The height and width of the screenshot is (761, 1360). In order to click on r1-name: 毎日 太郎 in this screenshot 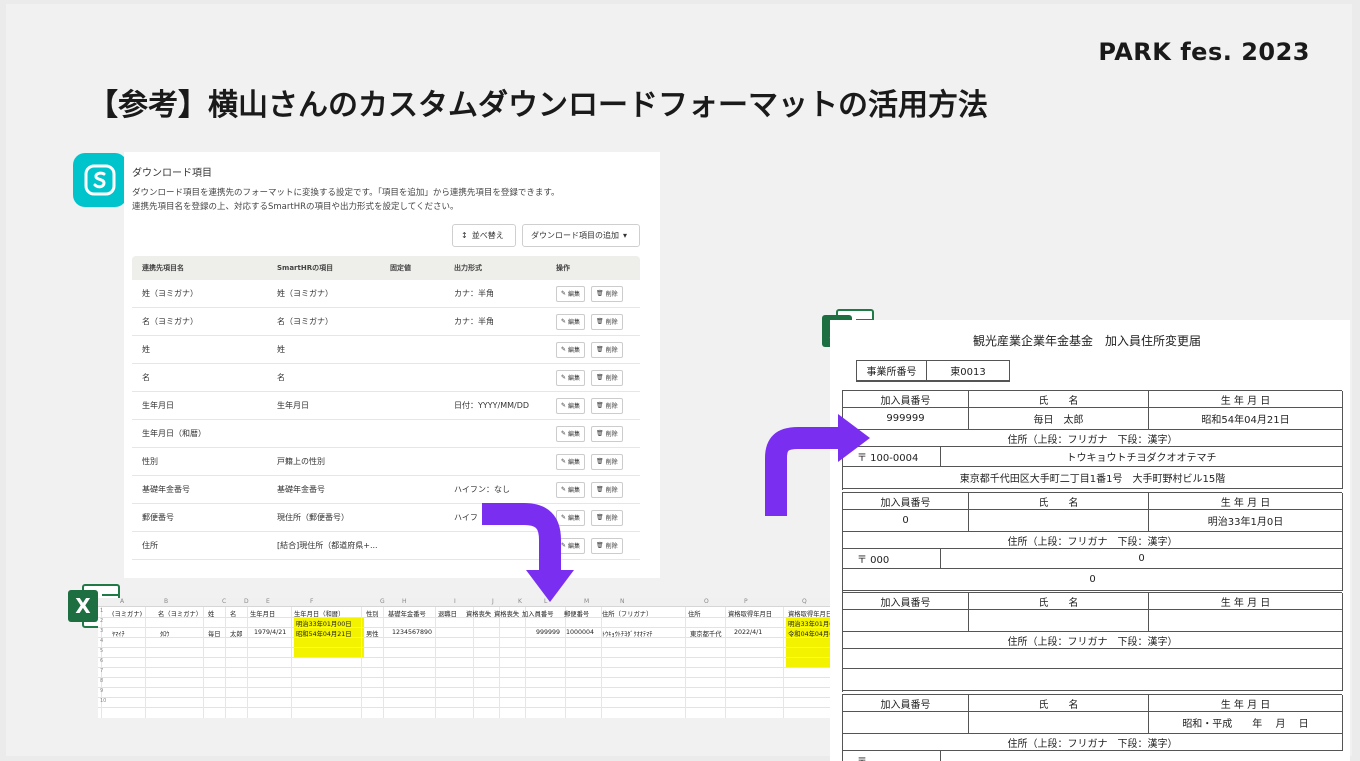, I will do `click(1059, 419)`.